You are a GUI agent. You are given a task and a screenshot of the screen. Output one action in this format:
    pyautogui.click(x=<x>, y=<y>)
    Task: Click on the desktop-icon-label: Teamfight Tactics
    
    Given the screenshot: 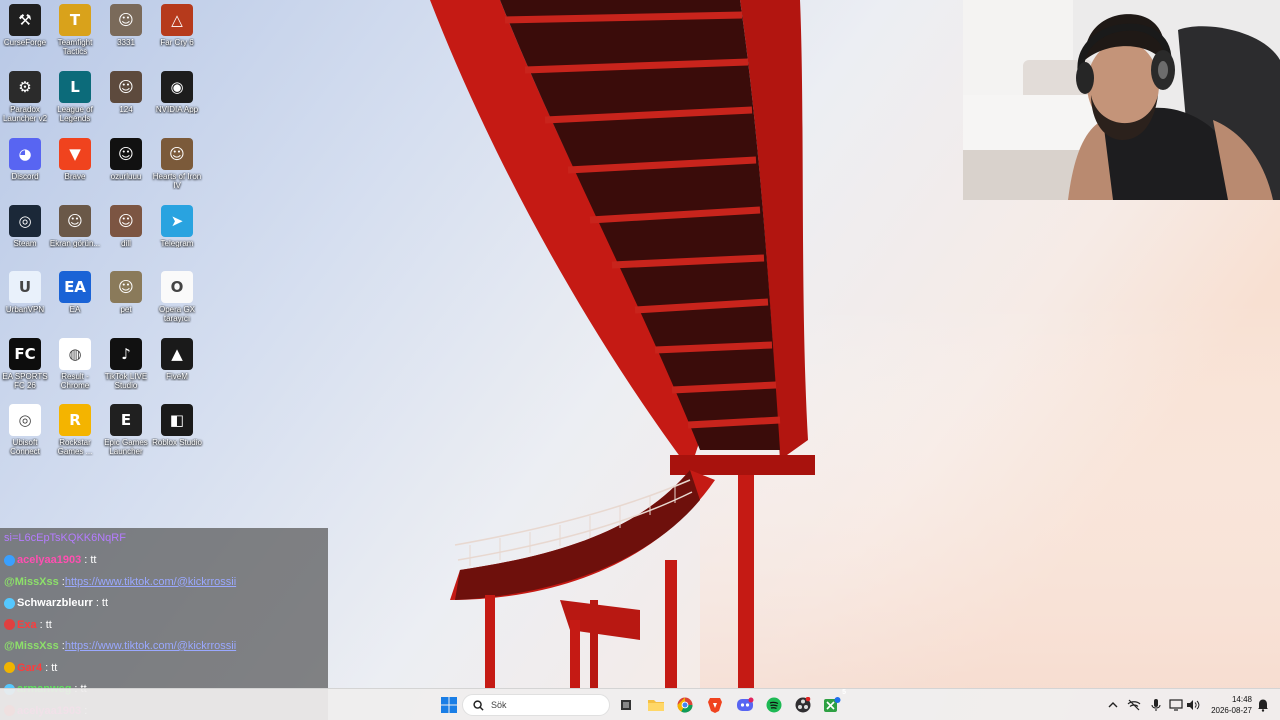 What is the action you would take?
    pyautogui.click(x=75, y=47)
    